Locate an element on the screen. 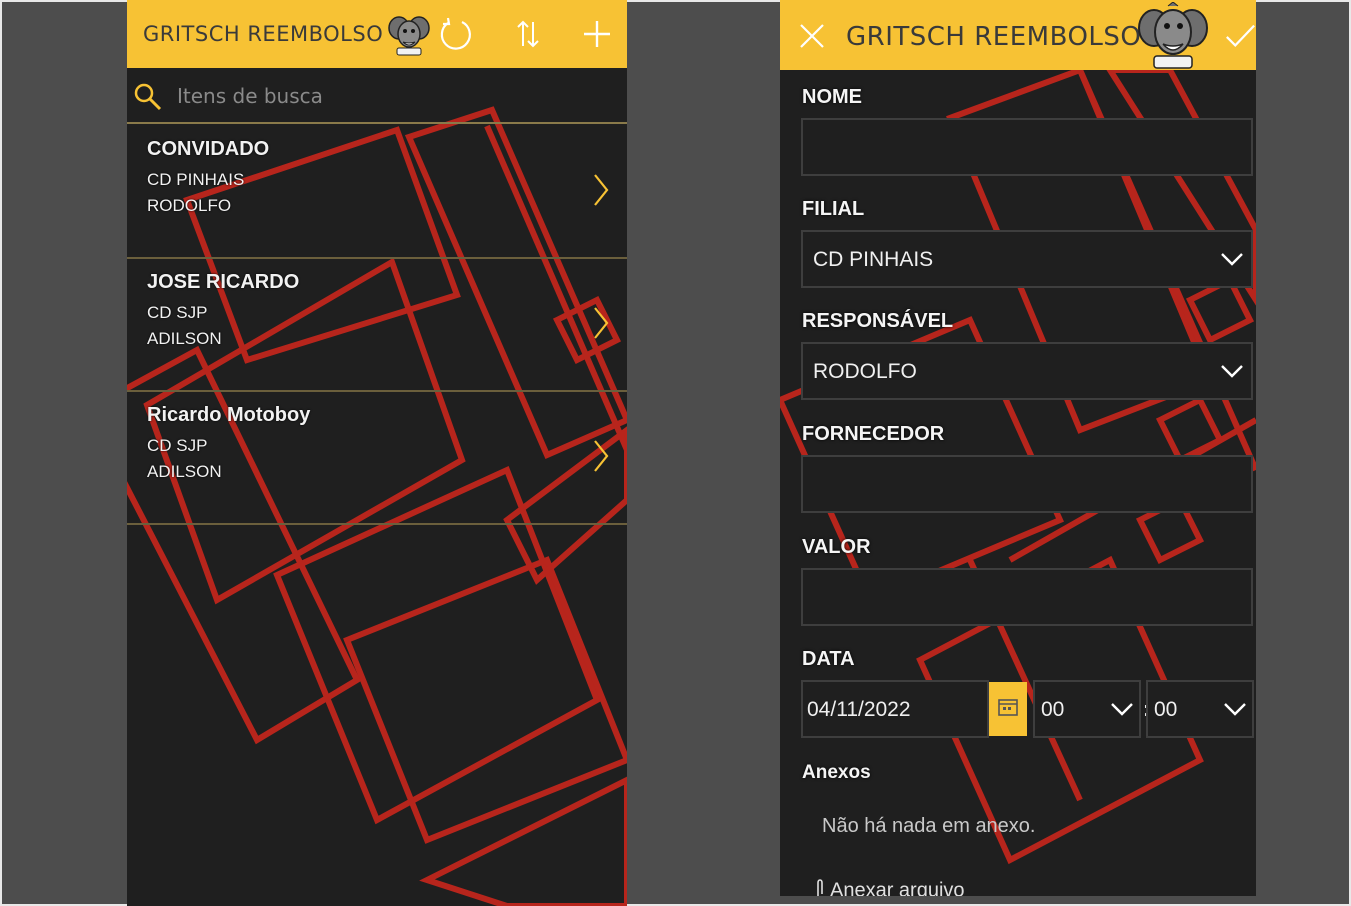  valor-label: VALOR is located at coordinates (836, 547).